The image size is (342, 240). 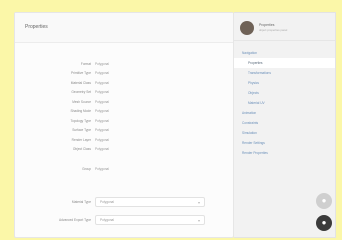 What do you see at coordinates (125, 102) in the screenshot?
I see `field-row: Mesh Source Polygonal` at bounding box center [125, 102].